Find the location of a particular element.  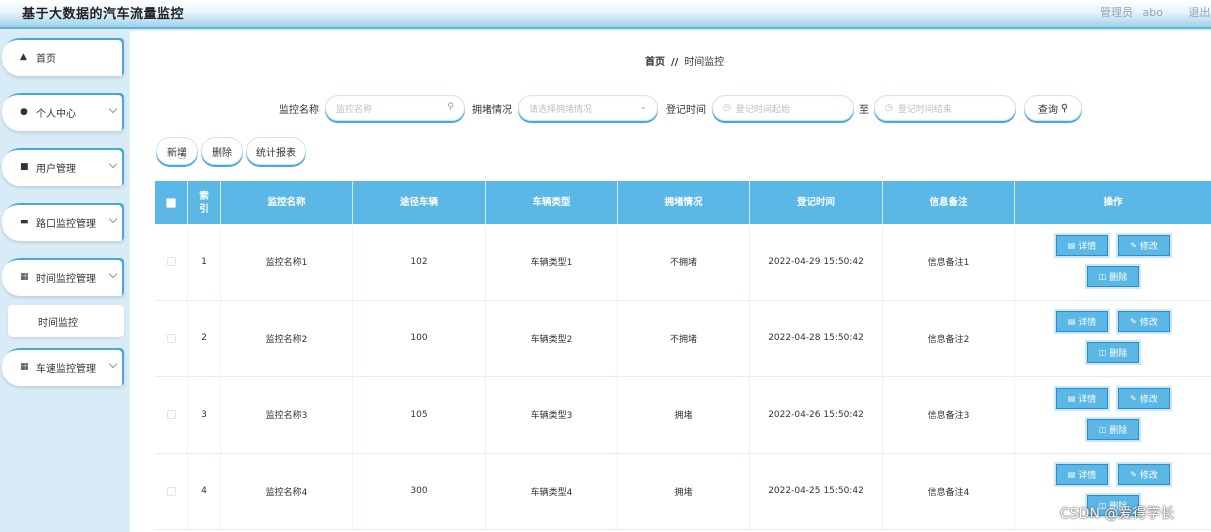

end-time-input: ◷ 登记时间结束 is located at coordinates (945, 108).